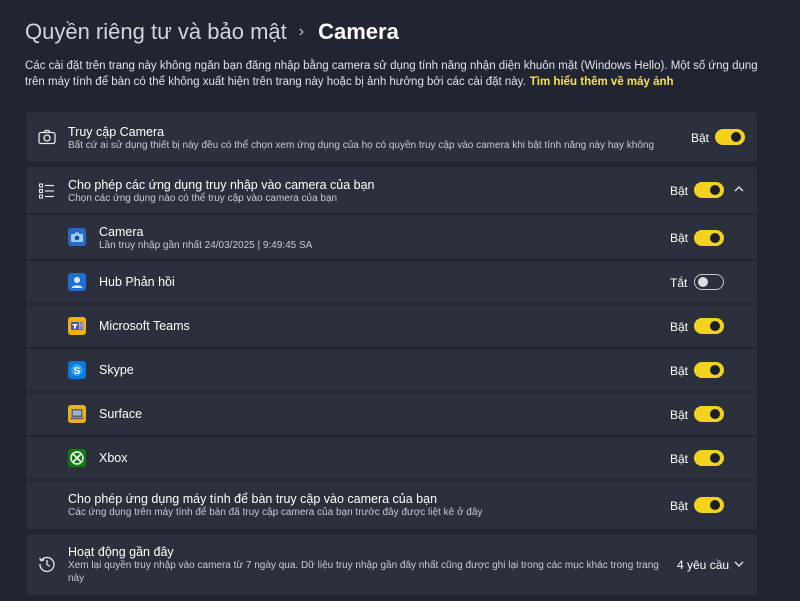  I want to click on app-name: Skype, so click(116, 370).